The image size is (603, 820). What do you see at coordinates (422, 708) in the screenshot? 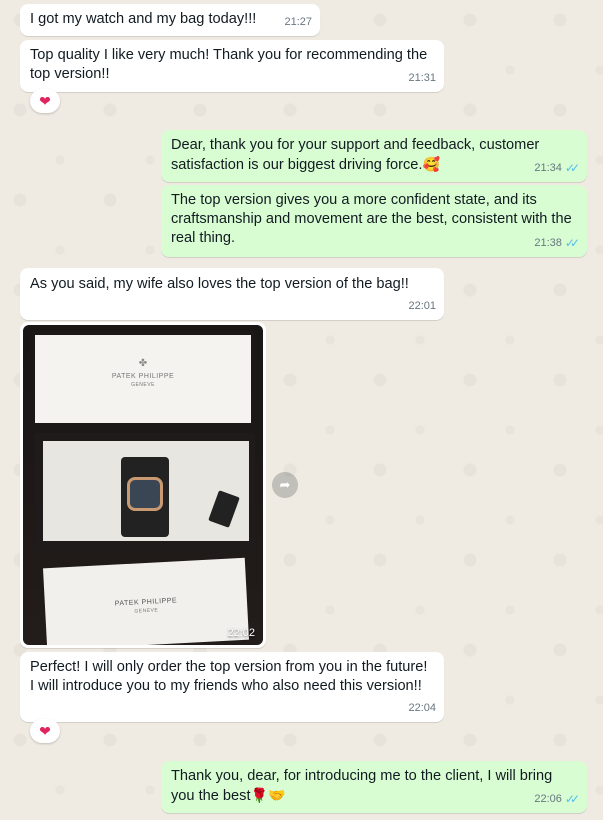
I see `message-time: 22:04` at bounding box center [422, 708].